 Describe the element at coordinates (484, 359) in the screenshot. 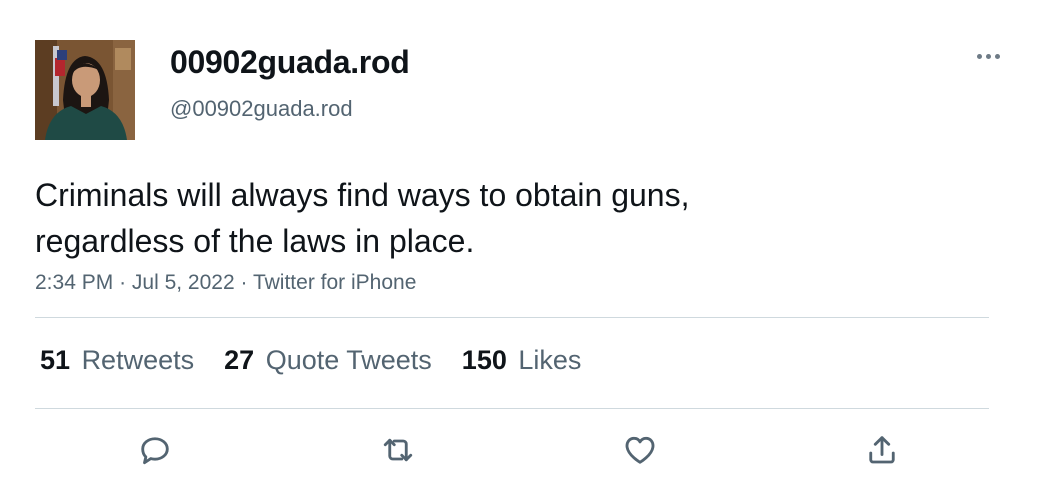

I see `likes-count: 150` at that location.